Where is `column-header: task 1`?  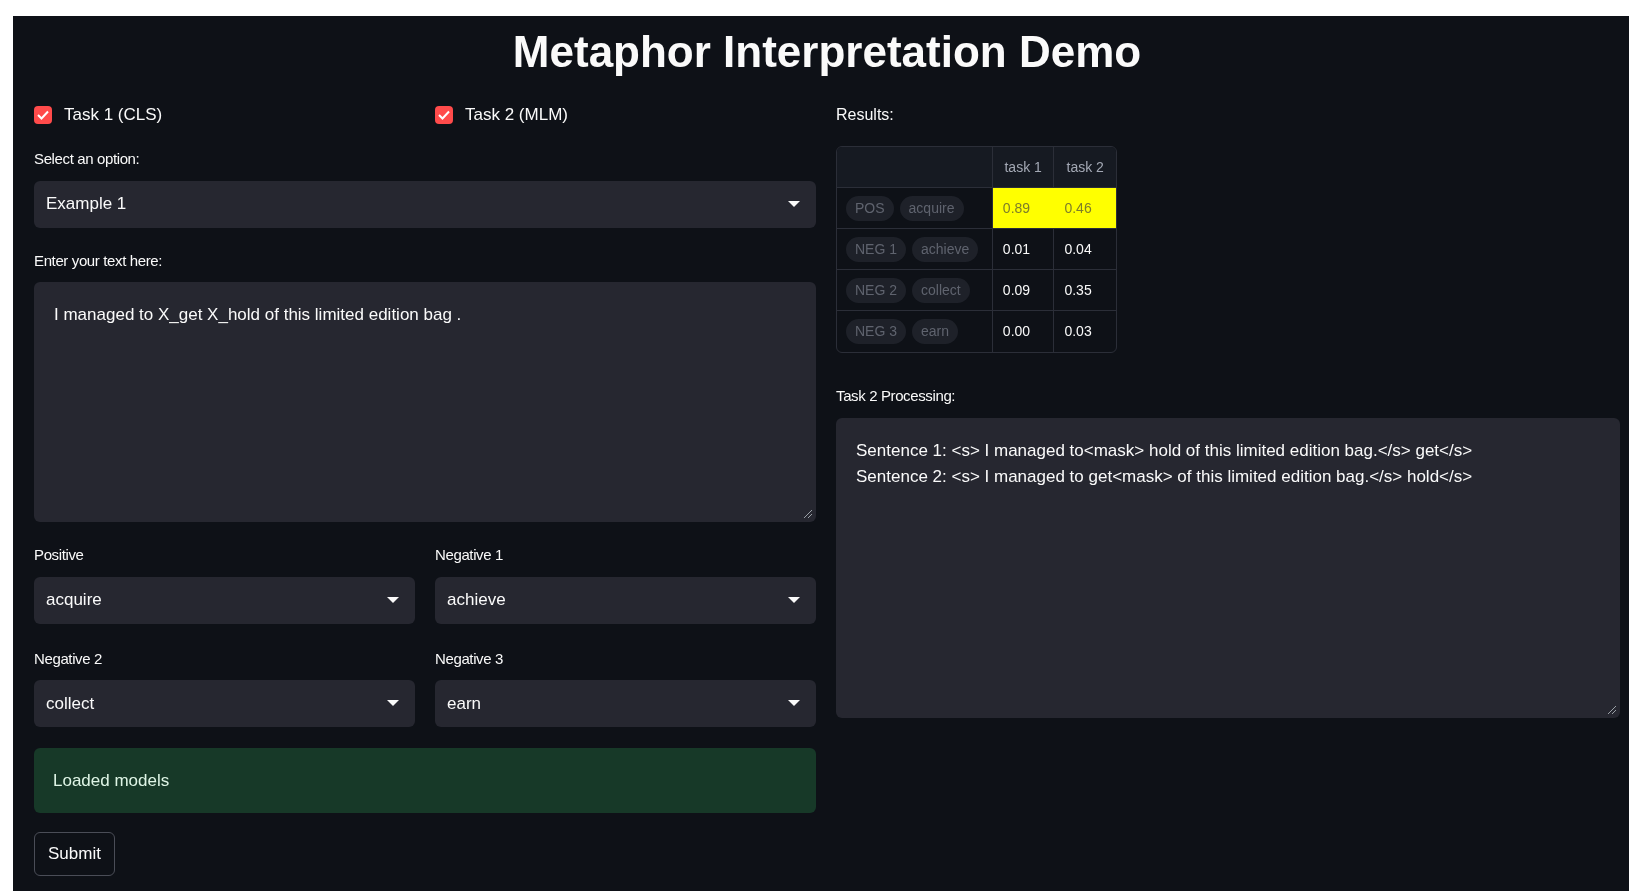 column-header: task 1 is located at coordinates (1023, 167).